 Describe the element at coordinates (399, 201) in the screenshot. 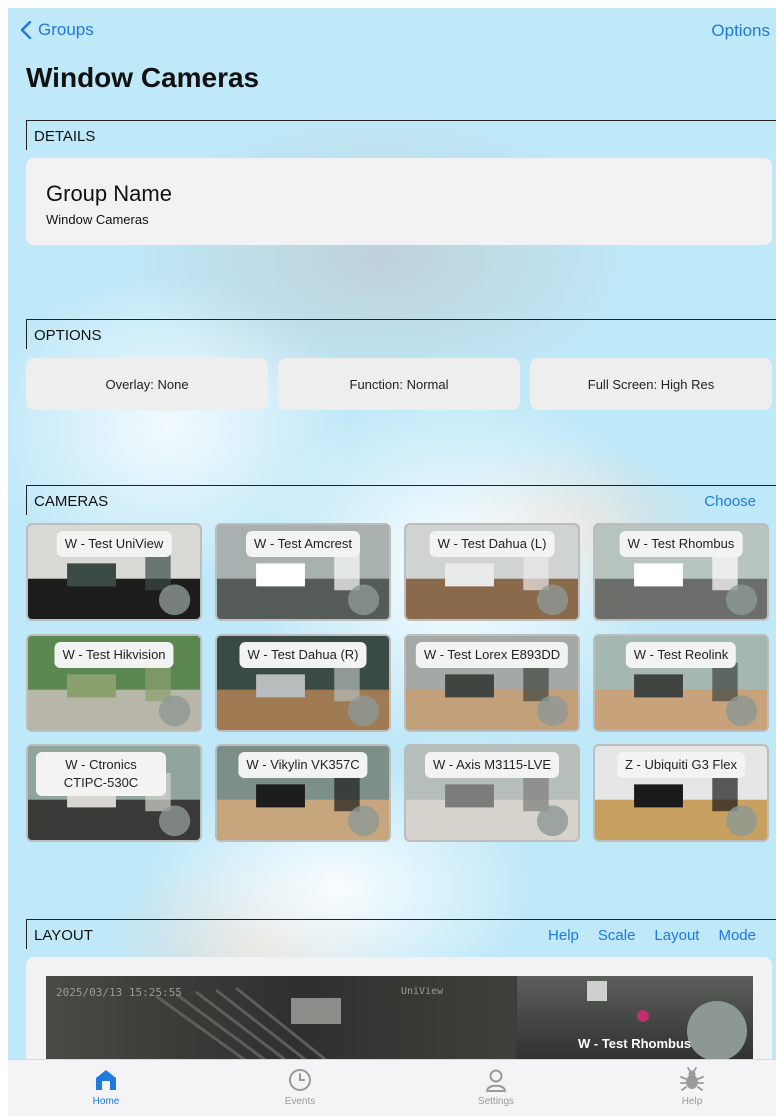

I see `group-name-card: Group Name Window Cameras` at that location.